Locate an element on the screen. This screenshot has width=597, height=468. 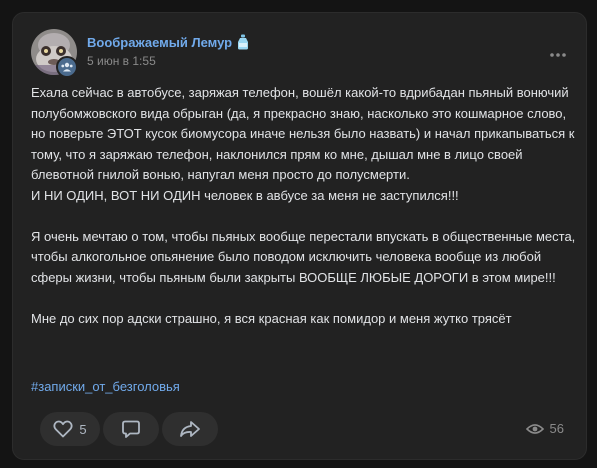
more-dots-icon is located at coordinates (558, 52).